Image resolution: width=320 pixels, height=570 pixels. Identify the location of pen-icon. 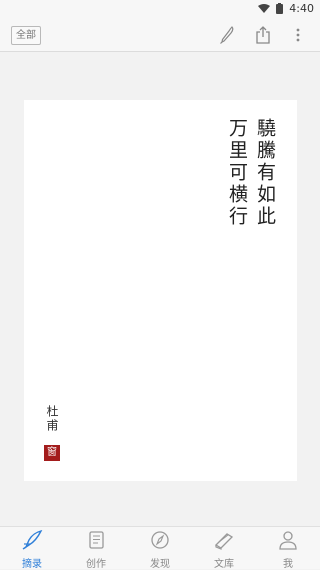
(227, 35).